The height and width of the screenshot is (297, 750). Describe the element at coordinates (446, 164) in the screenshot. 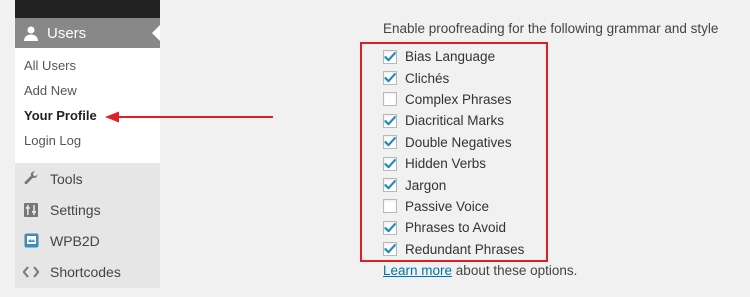

I see `option-label: Hidden Verbs` at that location.